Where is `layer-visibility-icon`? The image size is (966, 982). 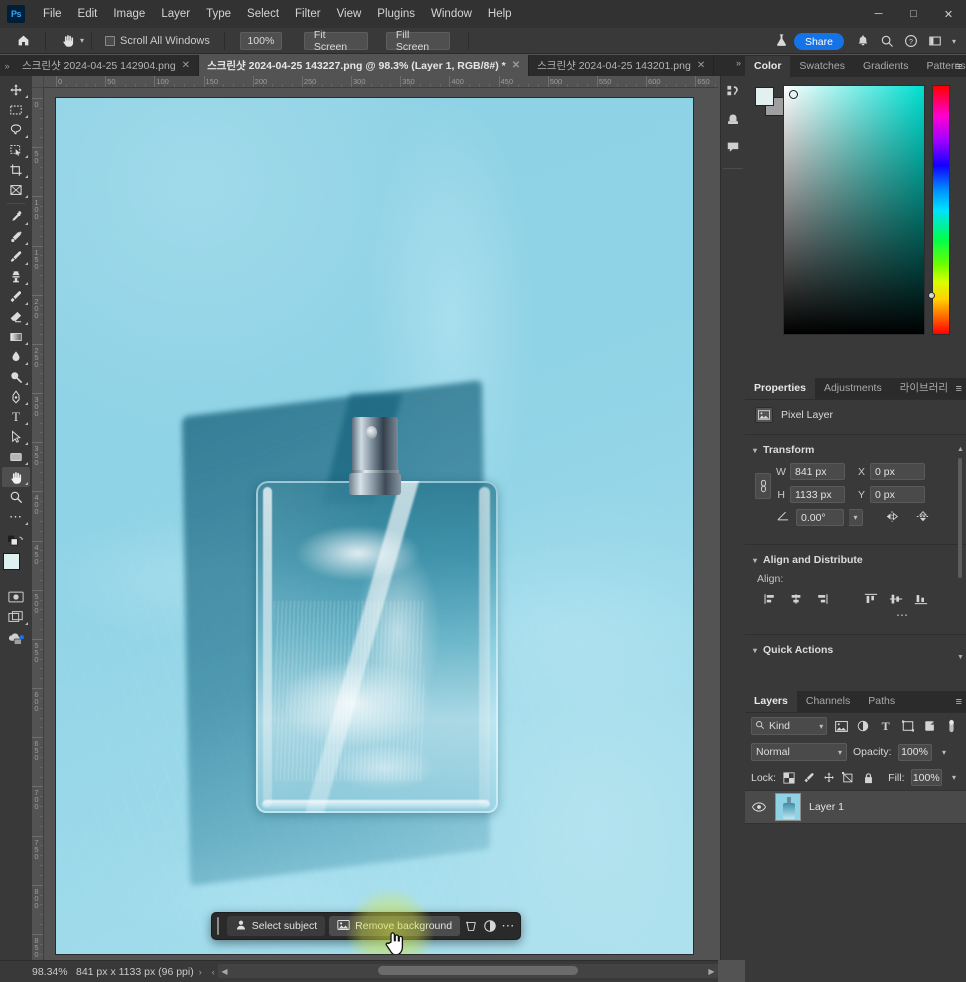
layer-visibility-icon is located at coordinates (759, 807).